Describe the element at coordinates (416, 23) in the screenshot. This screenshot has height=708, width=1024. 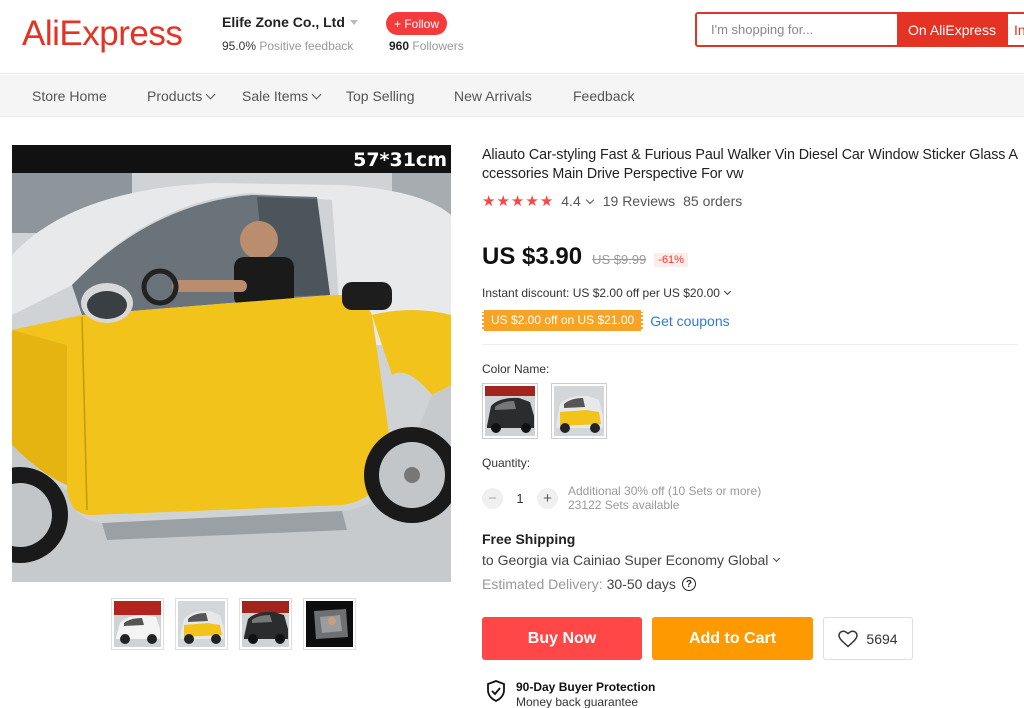
I see `follow-button: + Follow` at that location.